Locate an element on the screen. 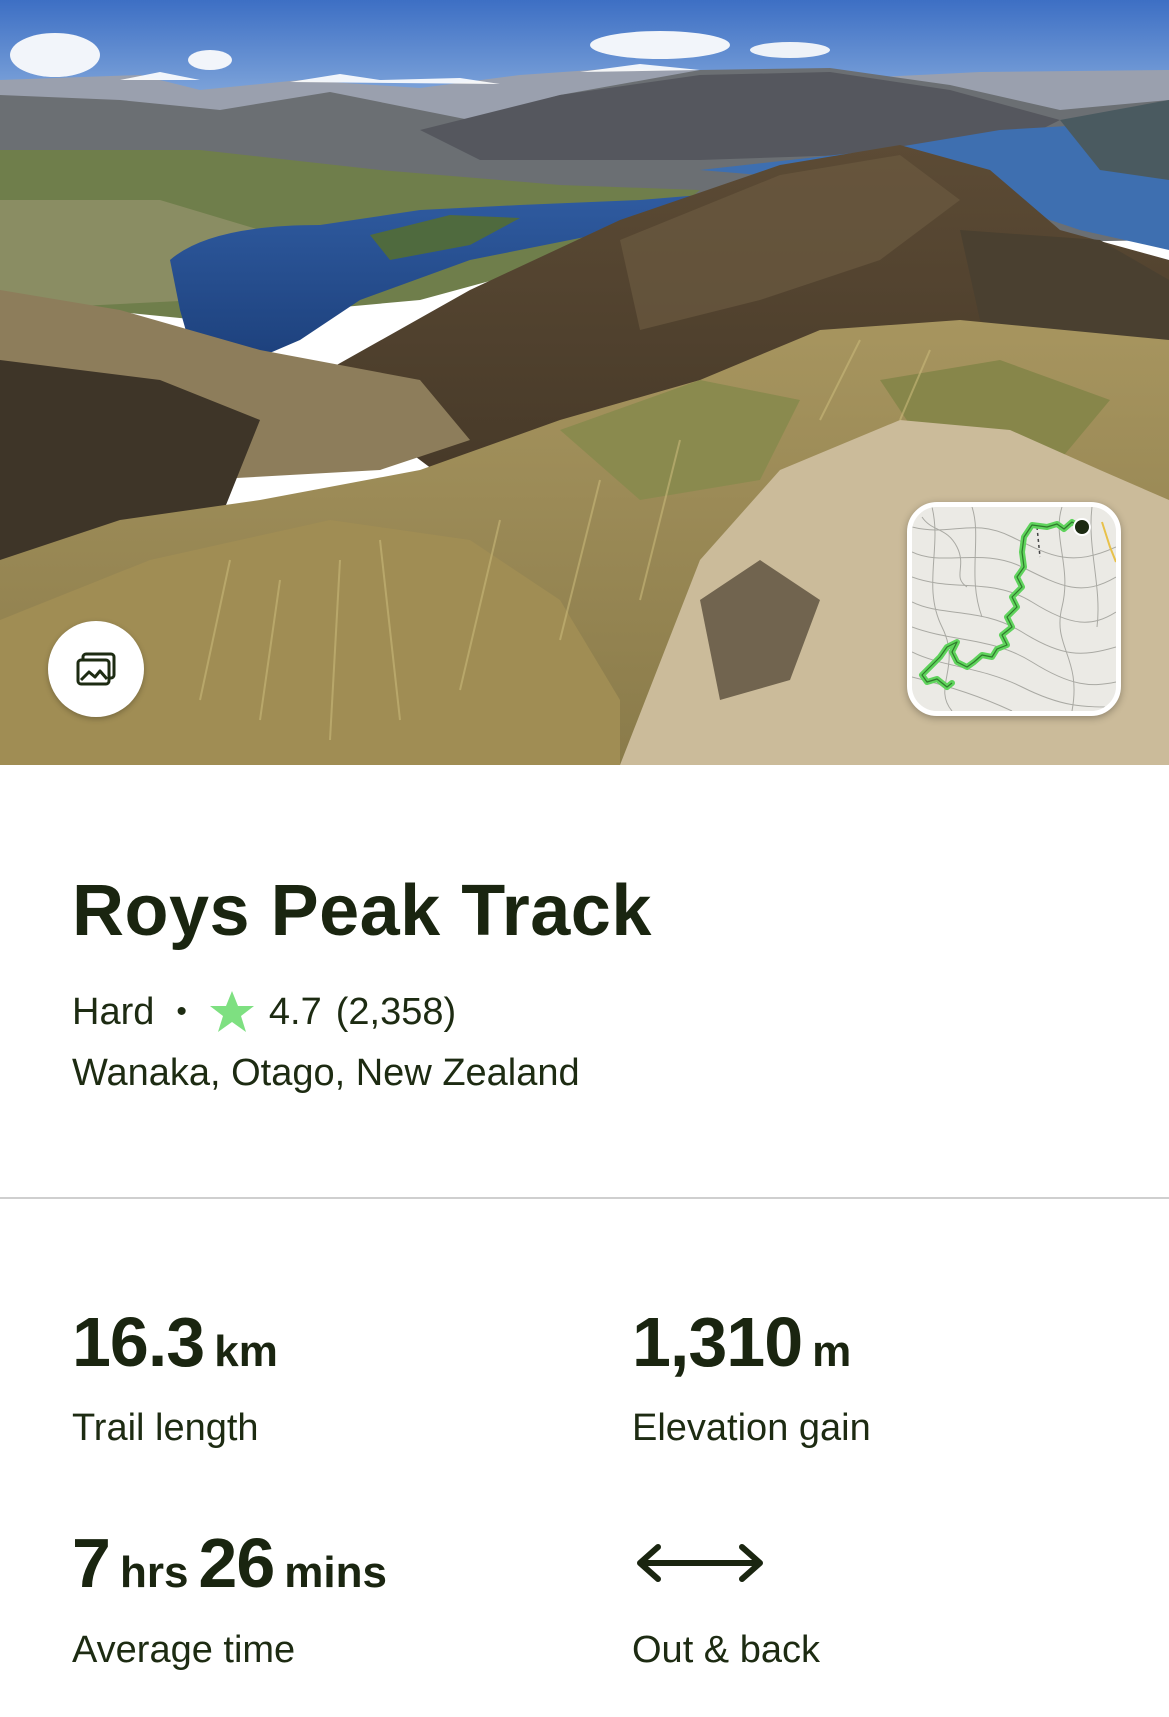 This screenshot has height=1717, width=1169. gallery-button is located at coordinates (96, 669).